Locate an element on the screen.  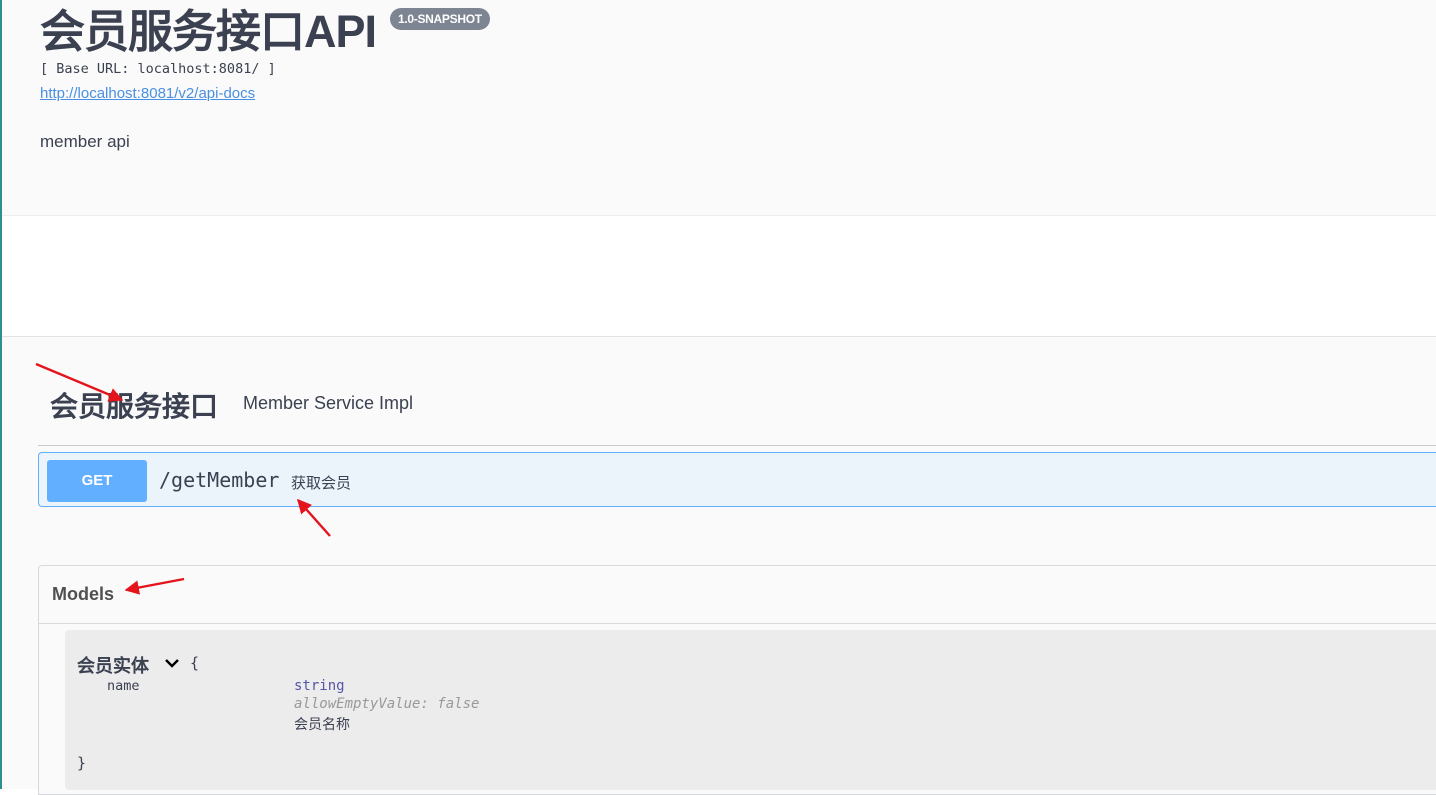
model-brace-close: } is located at coordinates (82, 763).